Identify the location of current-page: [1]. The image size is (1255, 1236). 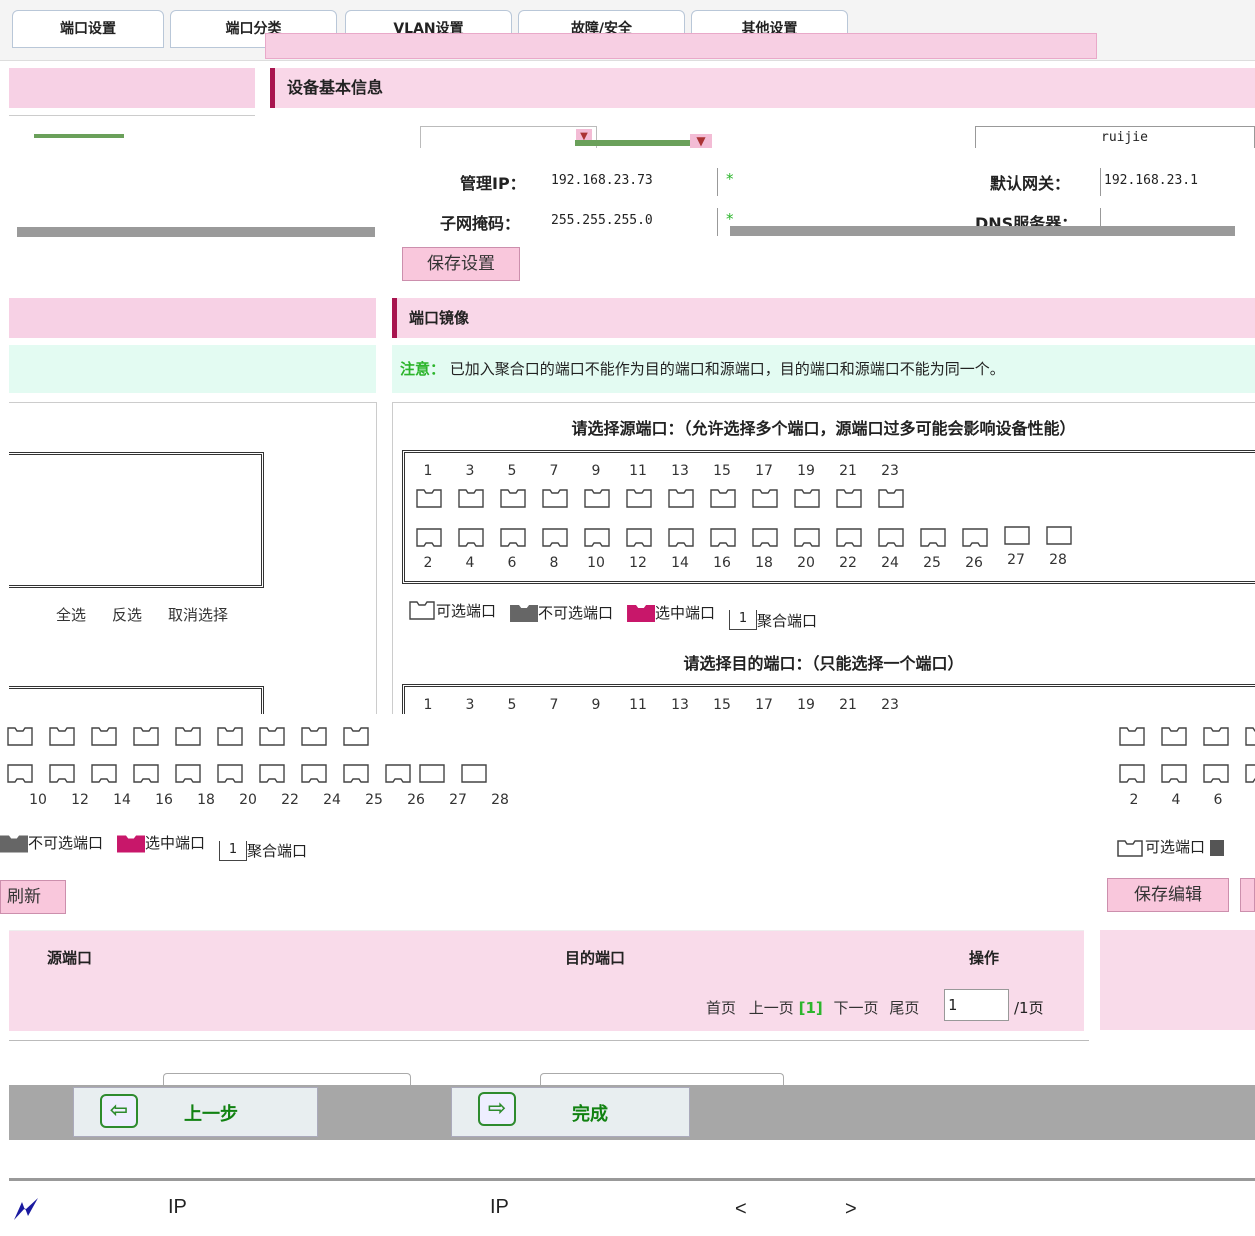
(810, 1008).